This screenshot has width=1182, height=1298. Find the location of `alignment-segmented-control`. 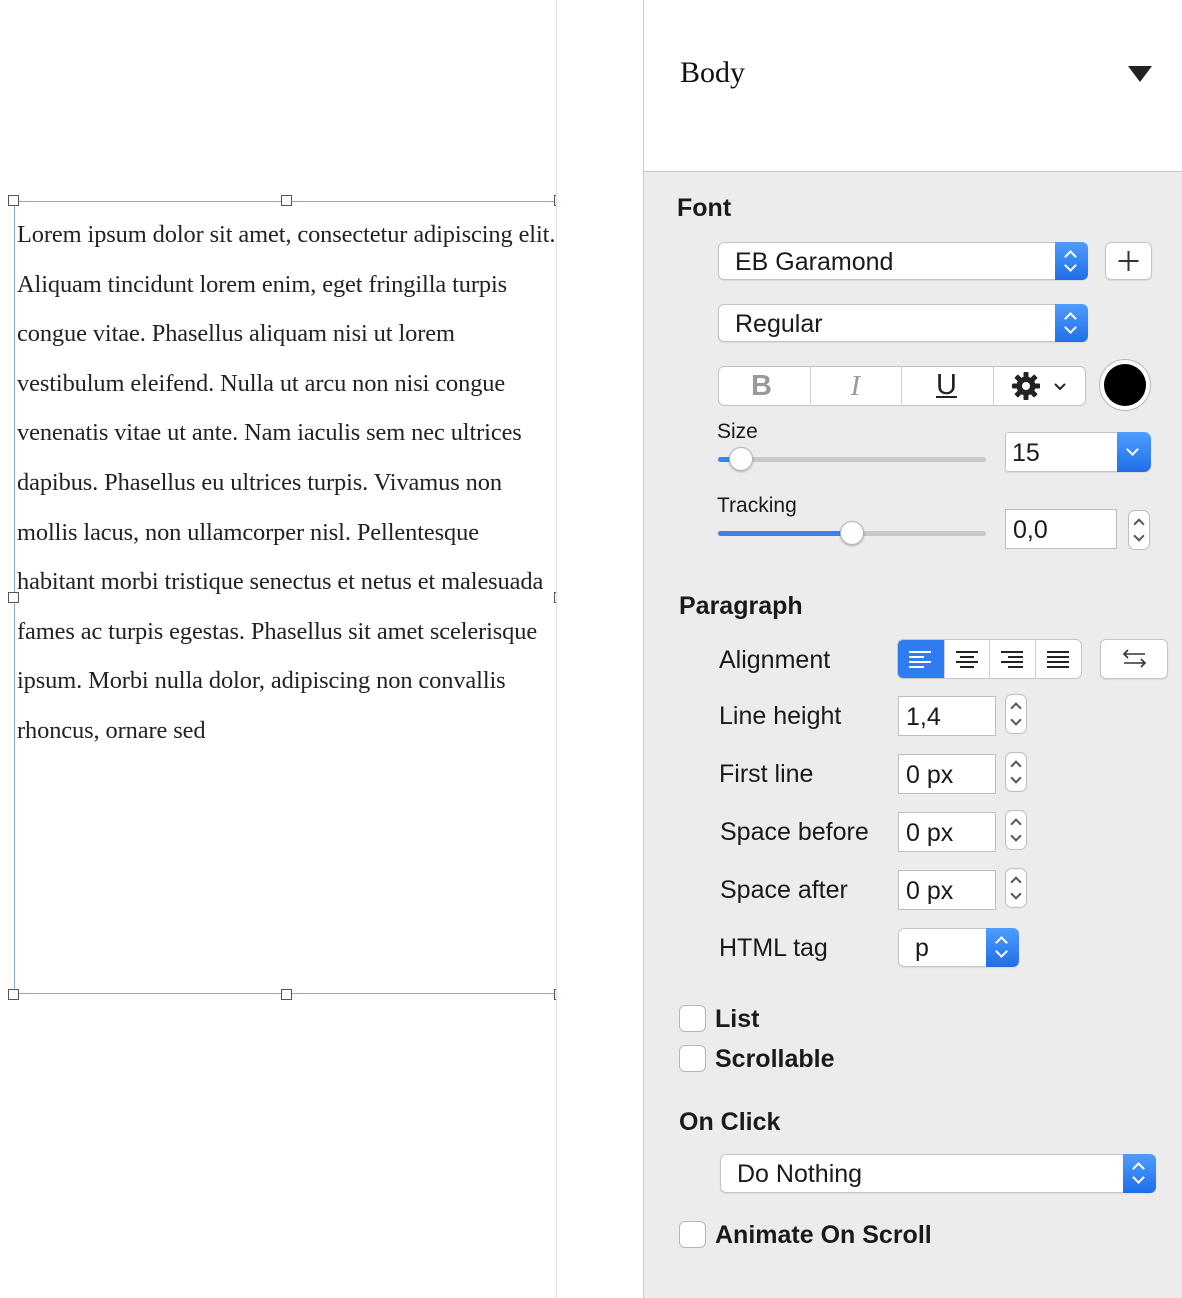

alignment-segmented-control is located at coordinates (989, 659).